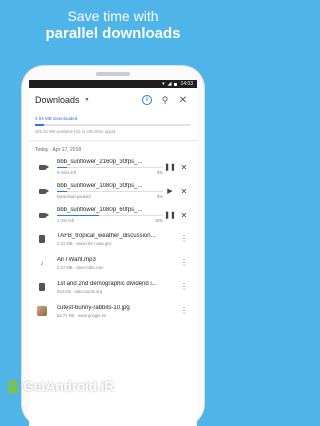 Image resolution: width=320 pixels, height=426 pixels. What do you see at coordinates (40, 125) in the screenshot?
I see `storage-bar-fill` at bounding box center [40, 125].